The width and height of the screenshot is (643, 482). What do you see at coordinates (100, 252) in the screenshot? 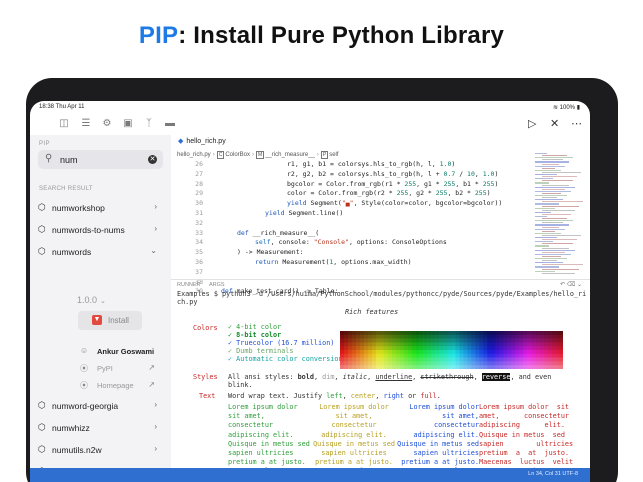
I see `package-item-expanded: ⬡ numwords ⌄` at bounding box center [100, 252].